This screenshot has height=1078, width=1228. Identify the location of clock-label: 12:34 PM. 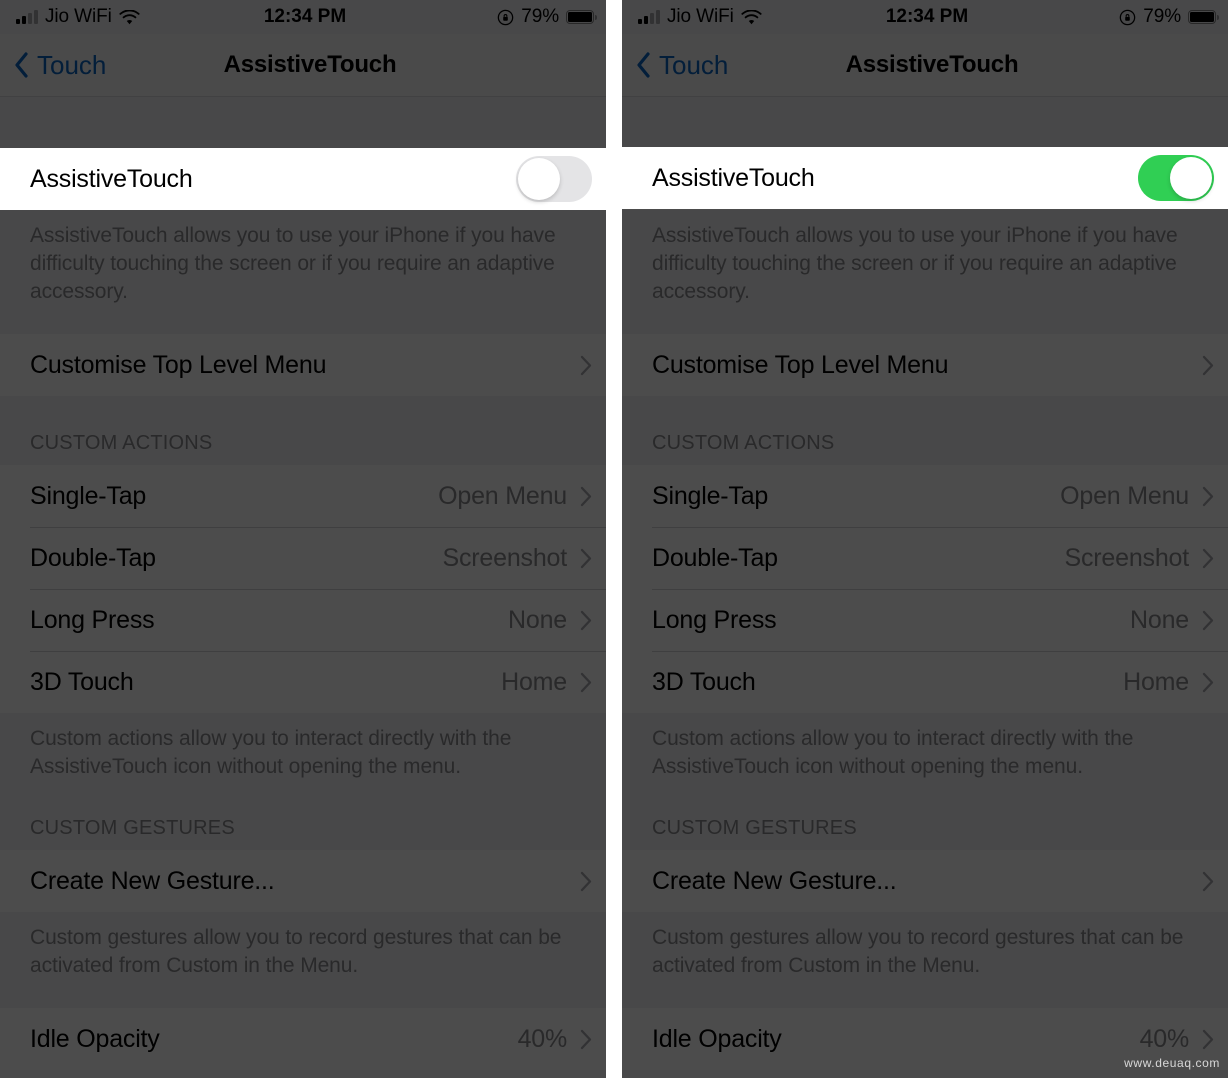
(927, 16).